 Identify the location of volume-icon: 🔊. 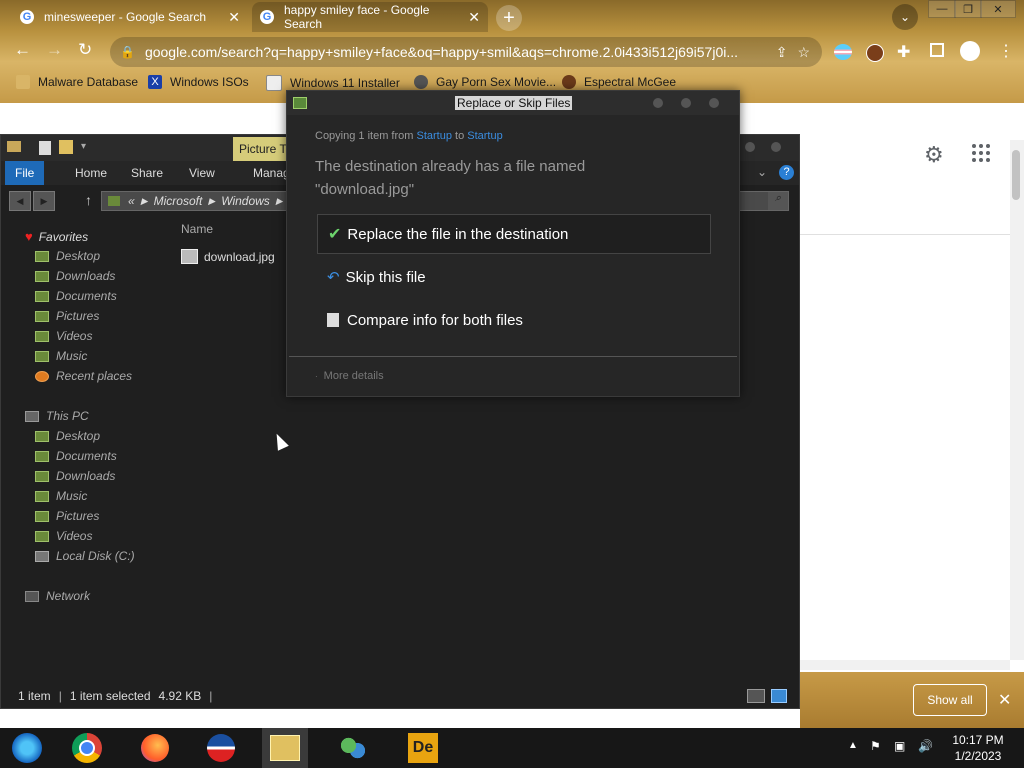
(925, 746).